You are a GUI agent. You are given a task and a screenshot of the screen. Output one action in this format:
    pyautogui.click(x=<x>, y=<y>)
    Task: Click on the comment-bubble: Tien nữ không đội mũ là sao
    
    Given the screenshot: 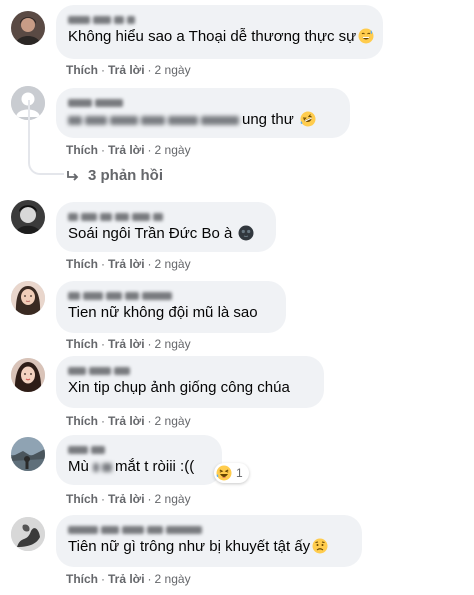 What is the action you would take?
    pyautogui.click(x=171, y=307)
    